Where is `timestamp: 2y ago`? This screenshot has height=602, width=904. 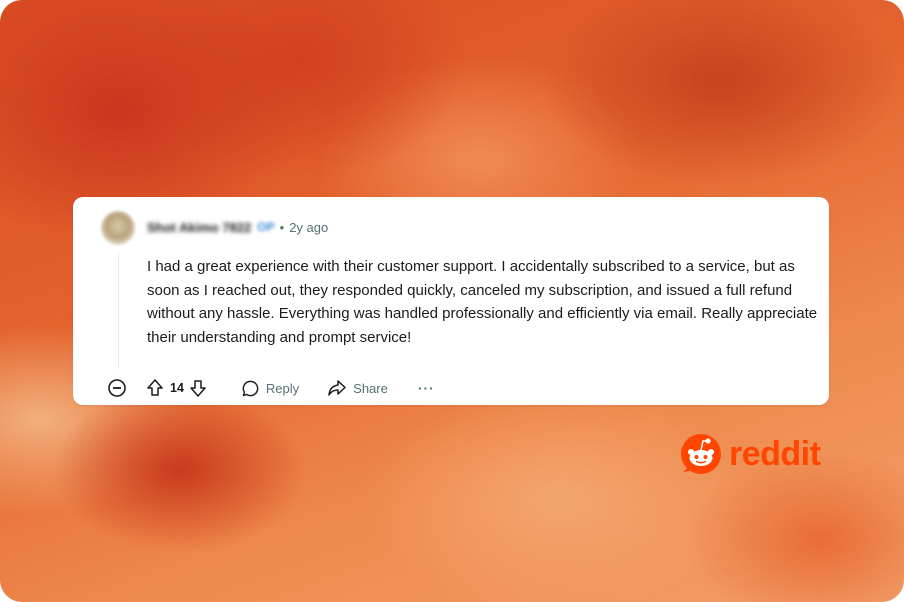 timestamp: 2y ago is located at coordinates (308, 227).